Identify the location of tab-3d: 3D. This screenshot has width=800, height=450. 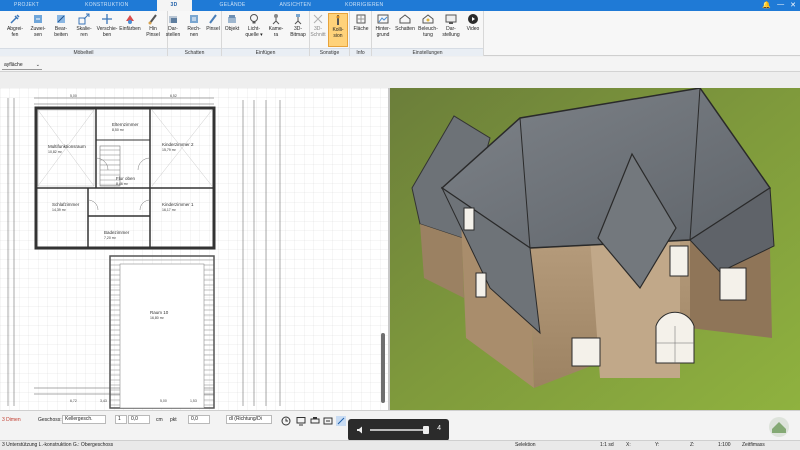
(174, 5).